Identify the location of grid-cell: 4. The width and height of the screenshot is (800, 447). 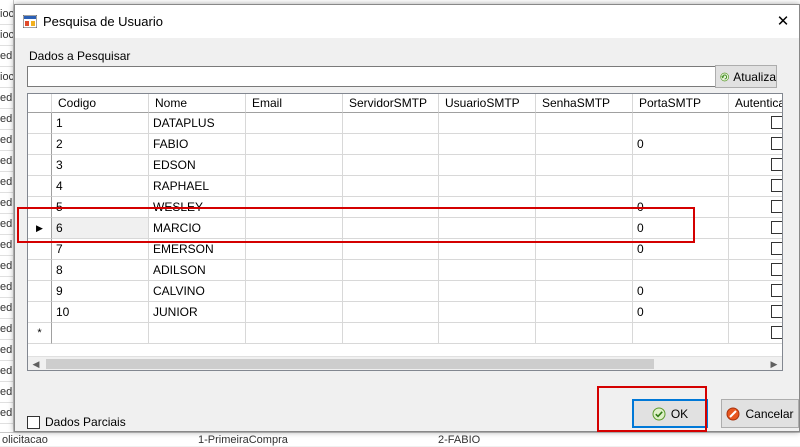
(100, 186).